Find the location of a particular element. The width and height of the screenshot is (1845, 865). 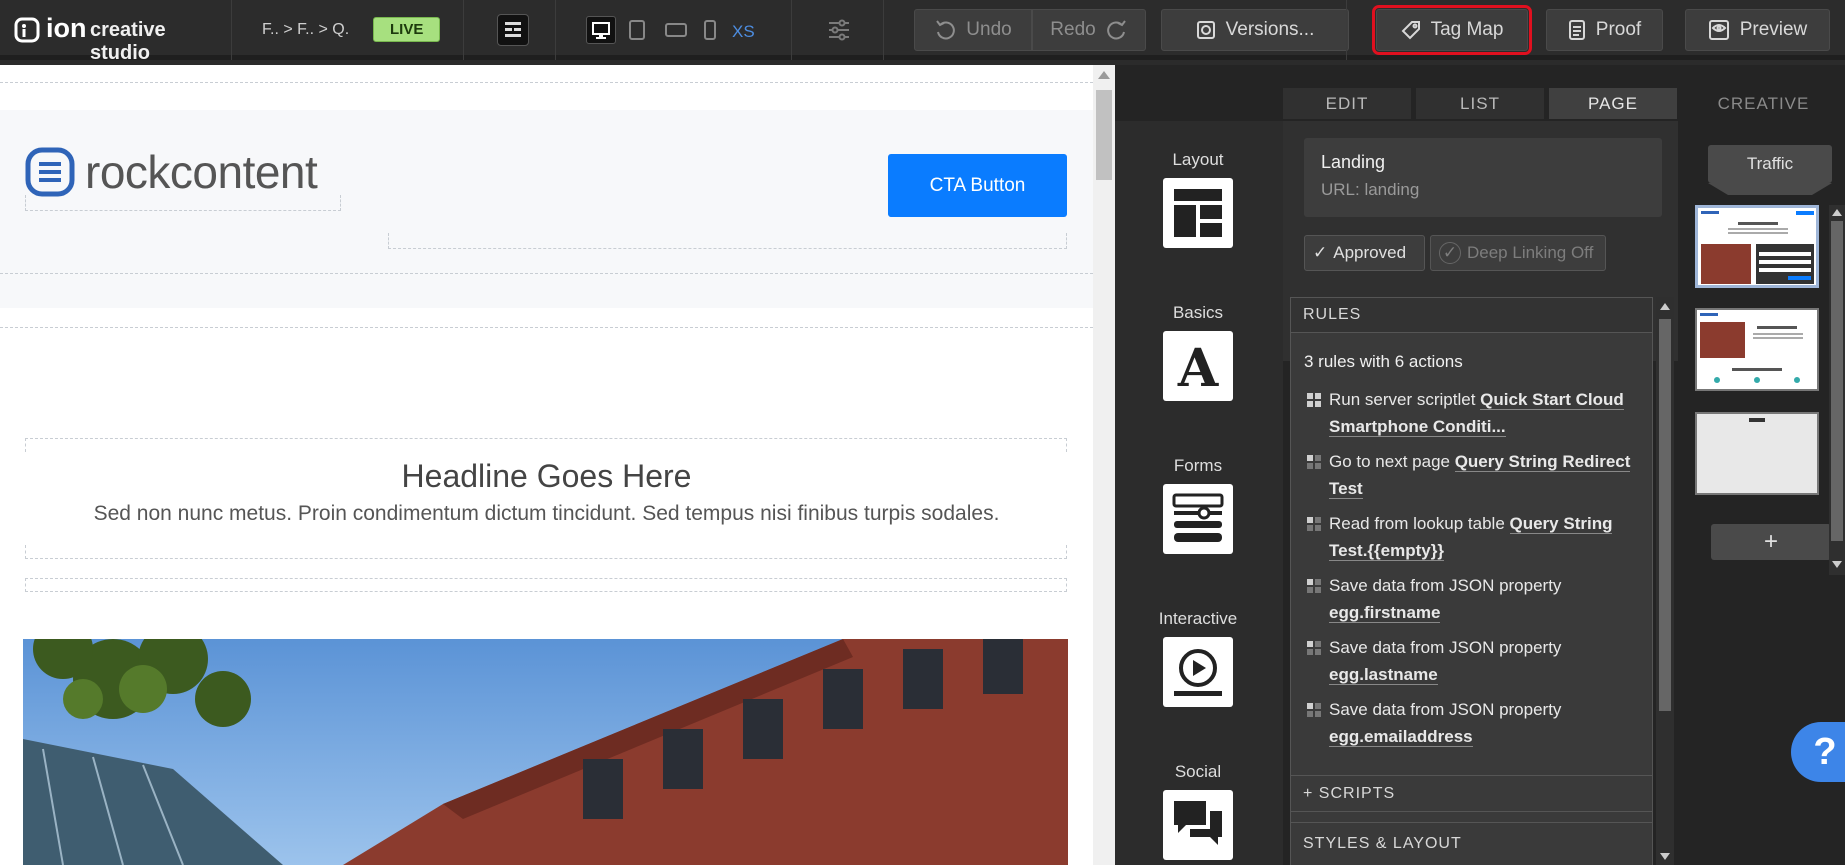

traffic-button: Traffic is located at coordinates (1770, 164).